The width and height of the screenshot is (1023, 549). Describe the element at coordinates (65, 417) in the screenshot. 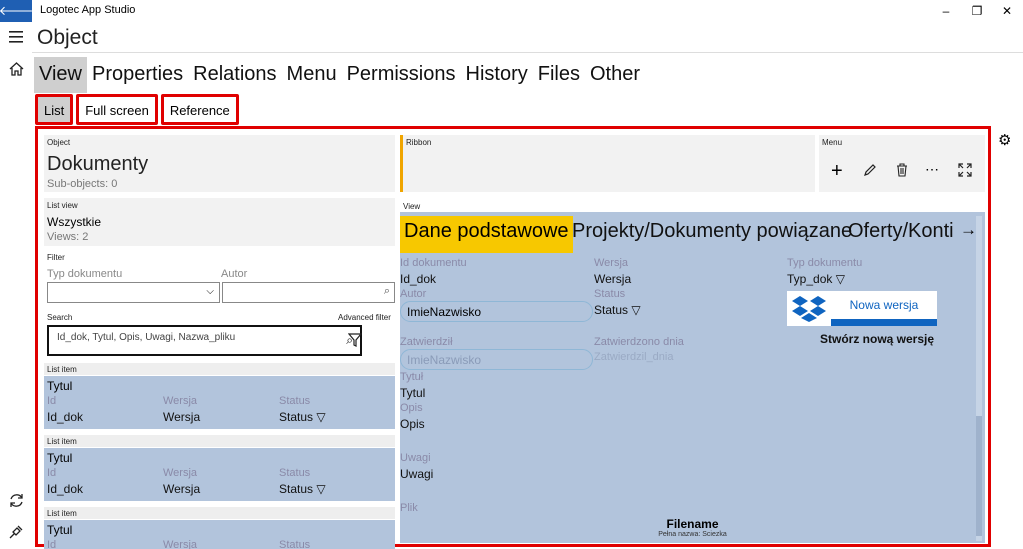

I see `item-id: Id_dok` at that location.